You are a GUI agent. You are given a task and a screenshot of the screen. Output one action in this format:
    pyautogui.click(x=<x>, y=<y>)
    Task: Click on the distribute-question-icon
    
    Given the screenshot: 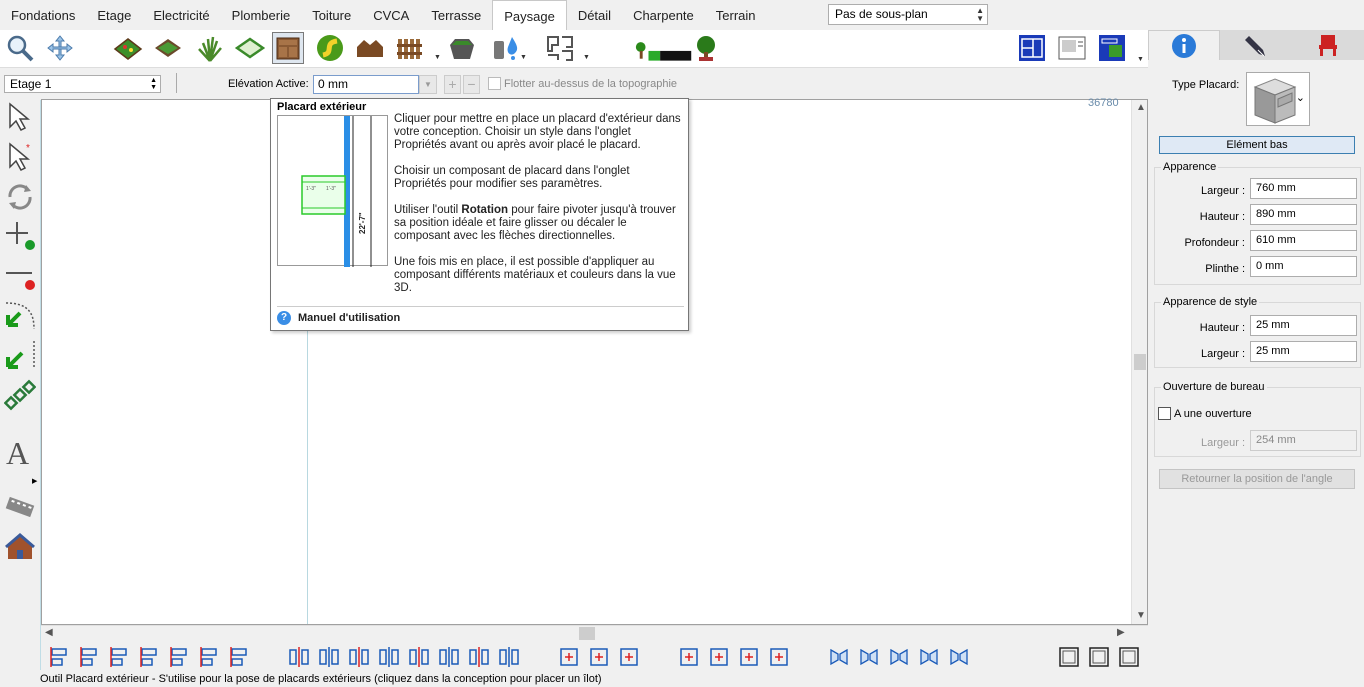 What is the action you would take?
    pyautogui.click(x=389, y=657)
    